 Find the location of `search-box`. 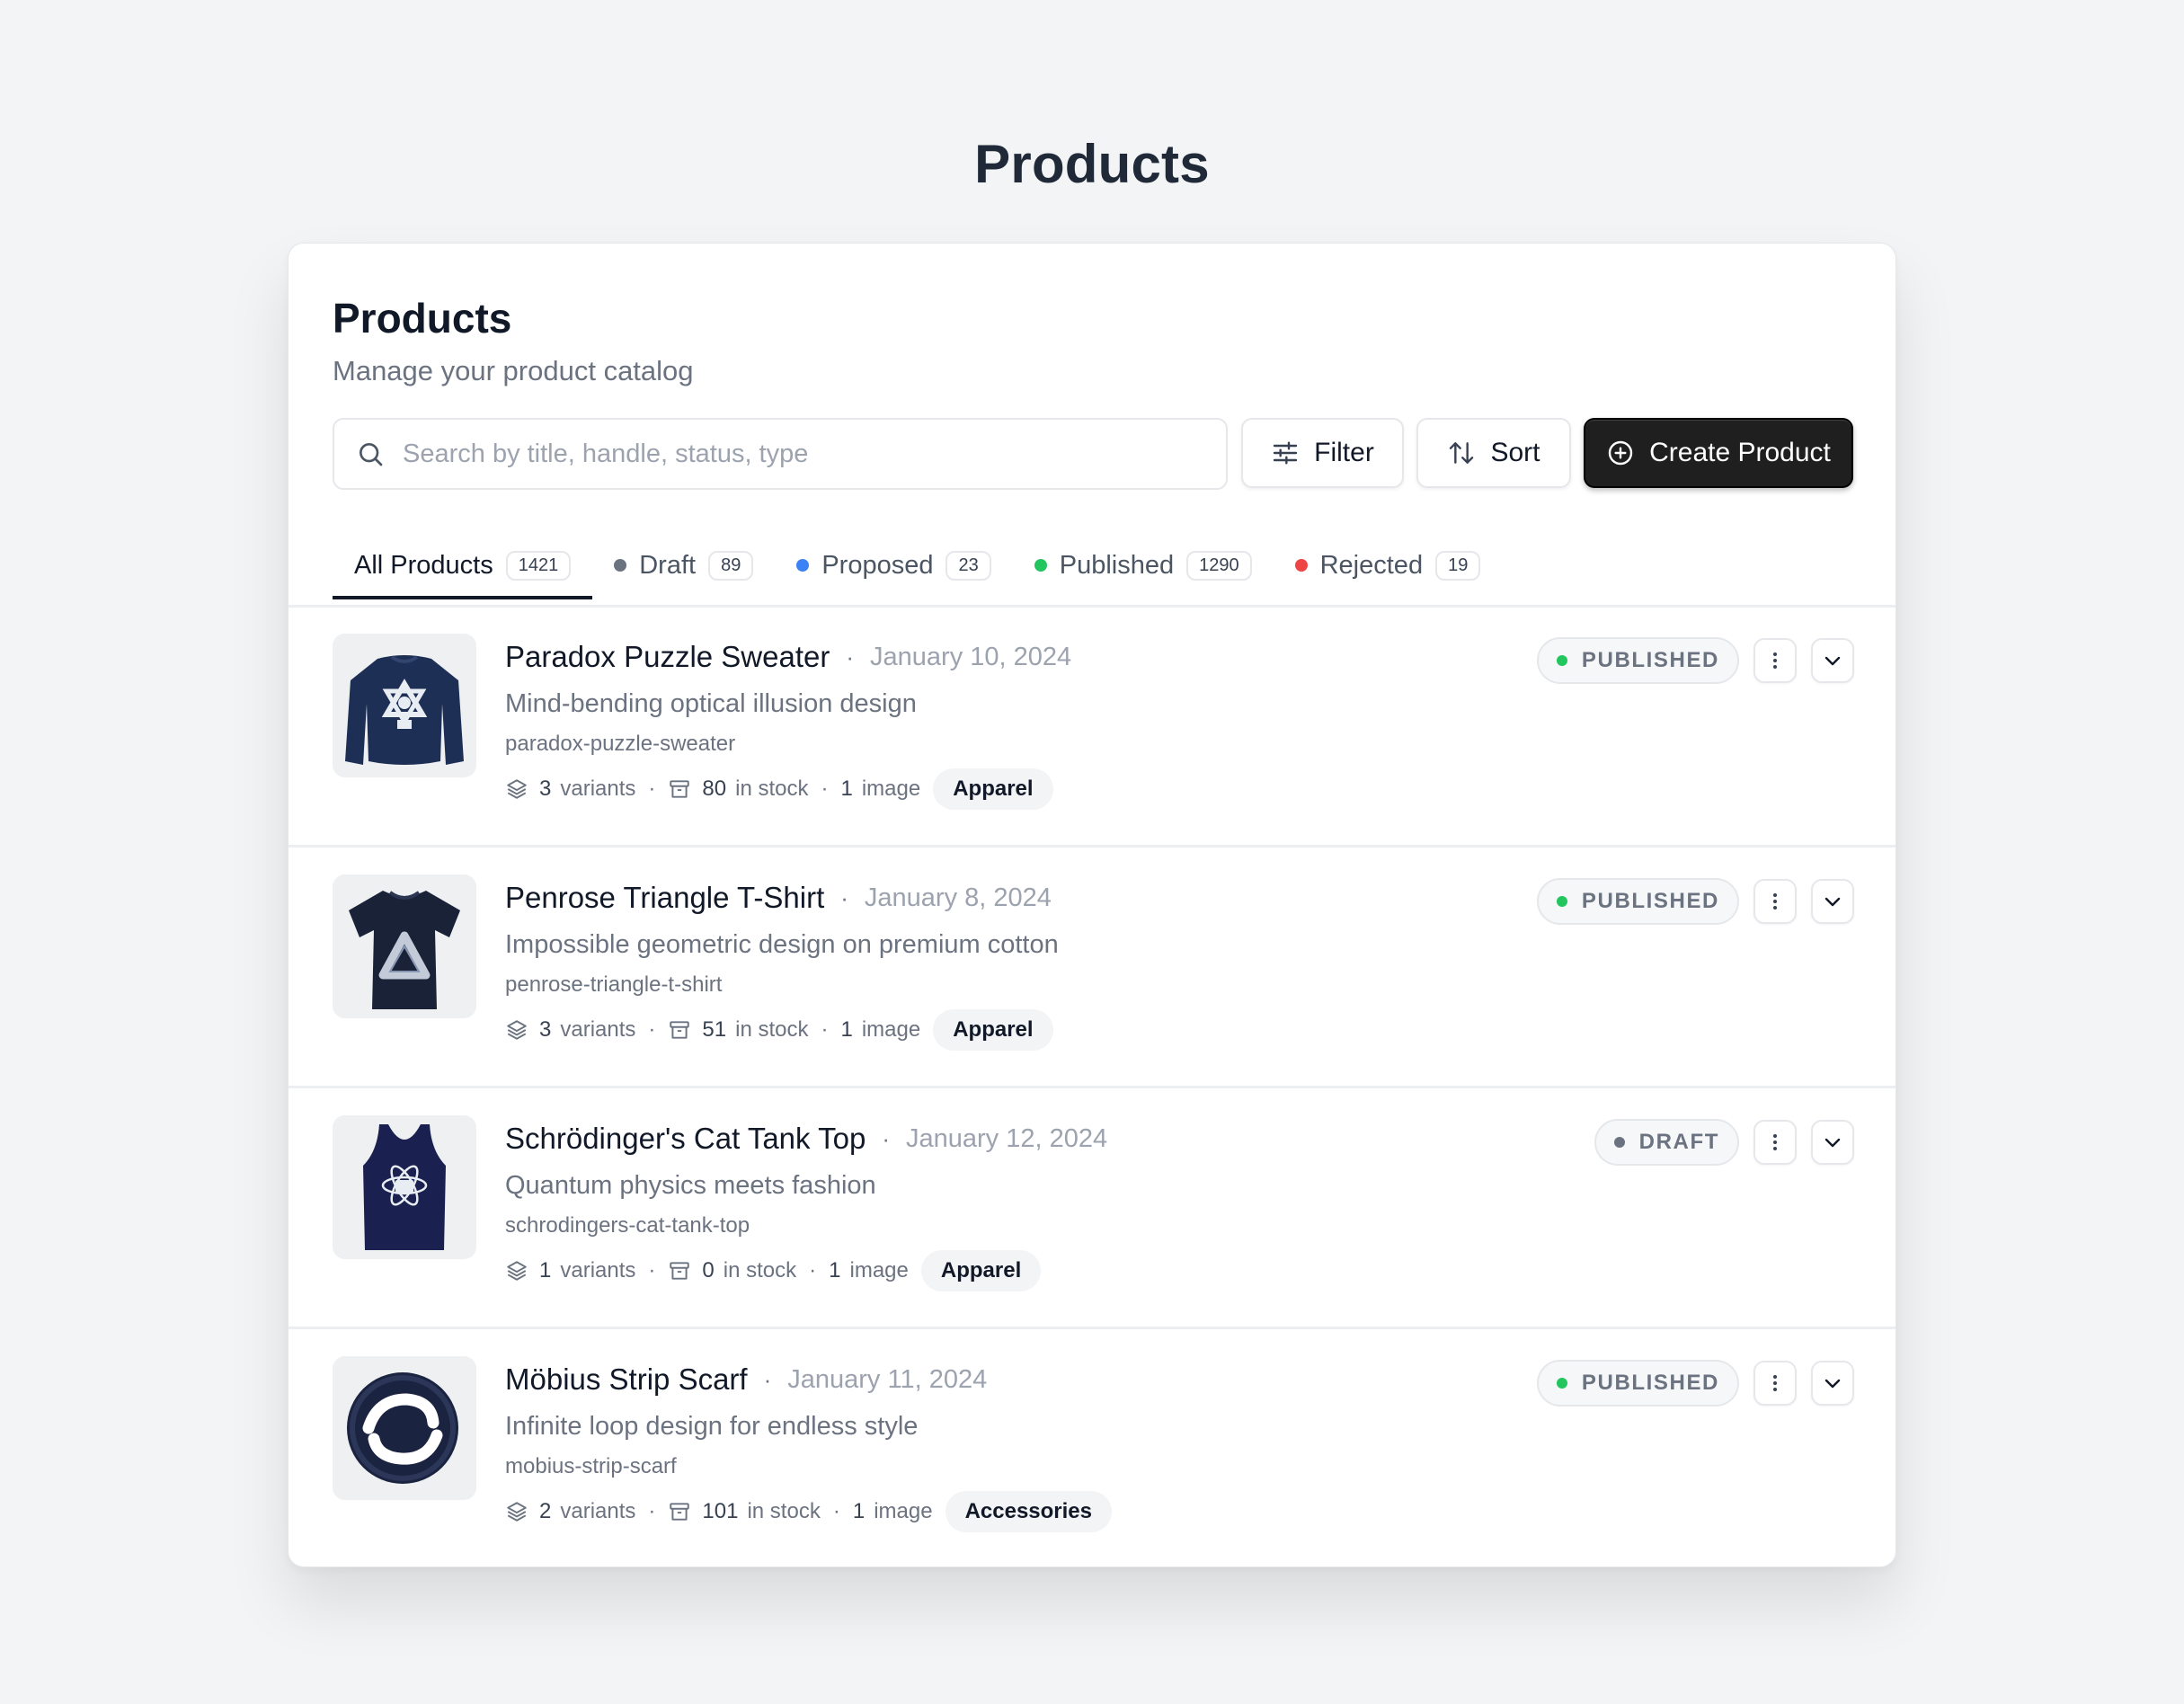

search-box is located at coordinates (780, 454).